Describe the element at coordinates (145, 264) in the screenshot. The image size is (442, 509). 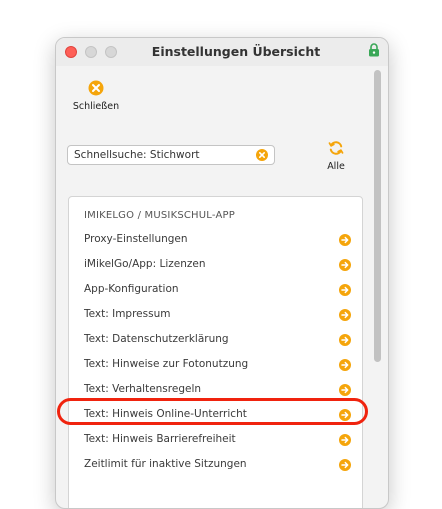
I see `list-item-label: iMikelGo/App: Lizenzen` at that location.